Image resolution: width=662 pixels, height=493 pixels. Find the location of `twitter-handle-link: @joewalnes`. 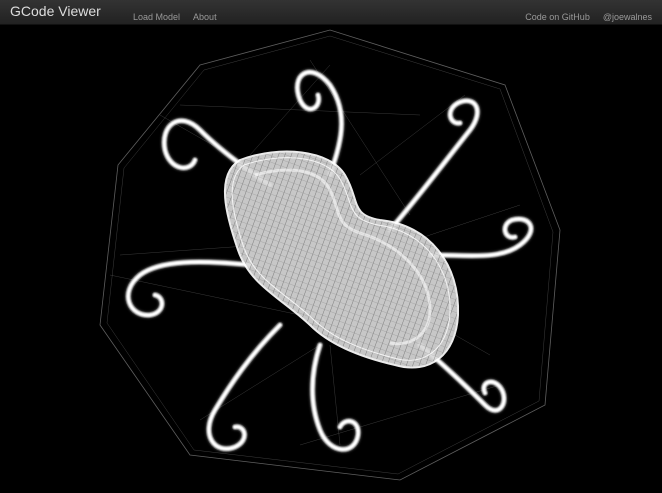

twitter-handle-link: @joewalnes is located at coordinates (627, 17).